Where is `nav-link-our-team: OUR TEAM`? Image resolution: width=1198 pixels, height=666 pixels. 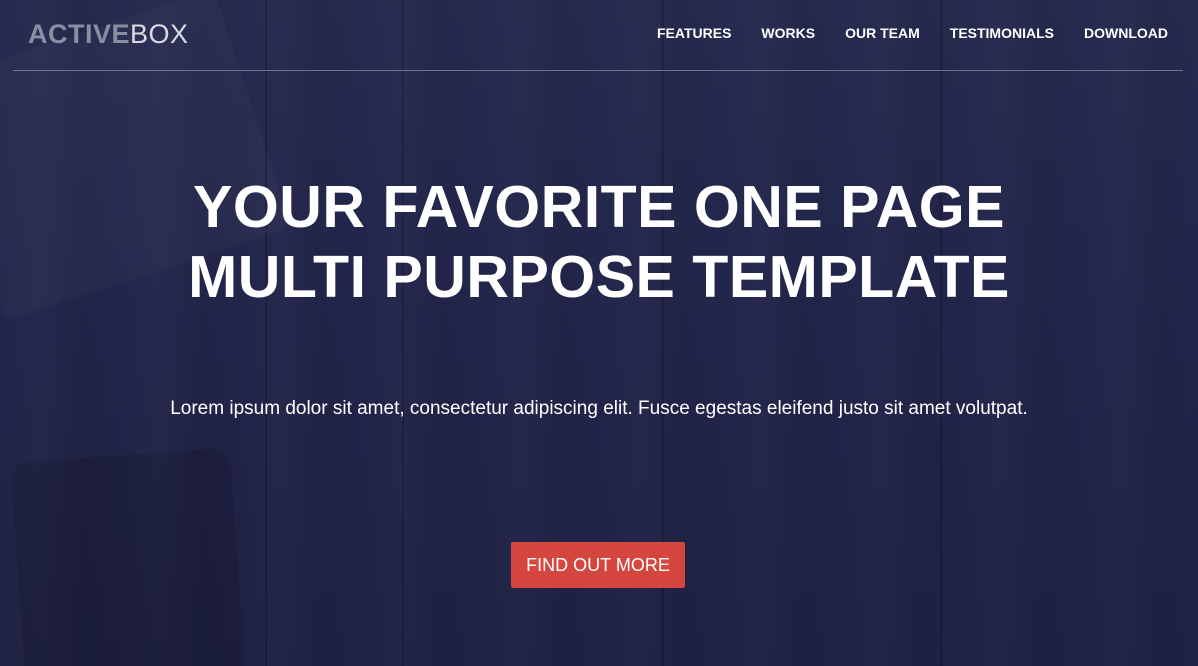
nav-link-our-team: OUR TEAM is located at coordinates (882, 33).